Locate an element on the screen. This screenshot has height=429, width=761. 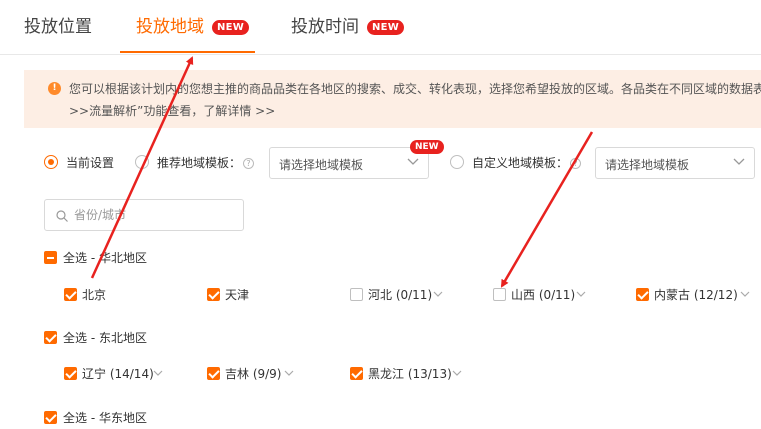
region-label-heilongjiang: 黑龙江 (13/13) is located at coordinates (410, 374).